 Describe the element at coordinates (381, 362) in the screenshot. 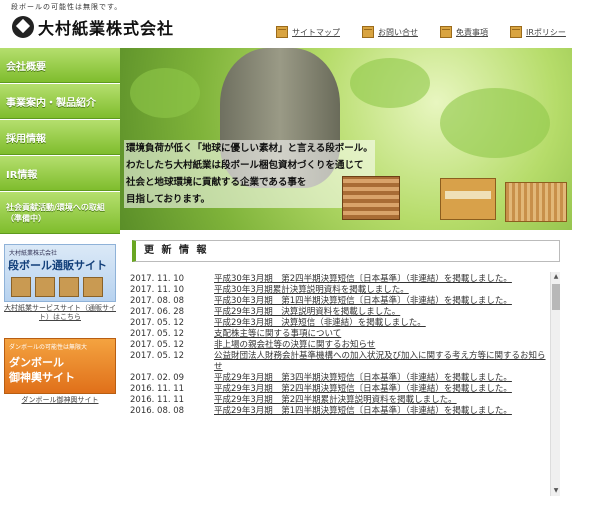

I see `news-link: 公益財団法人財務会計基準機構への加入状況及び加入に関する考え方等に関するお知らせ` at that location.